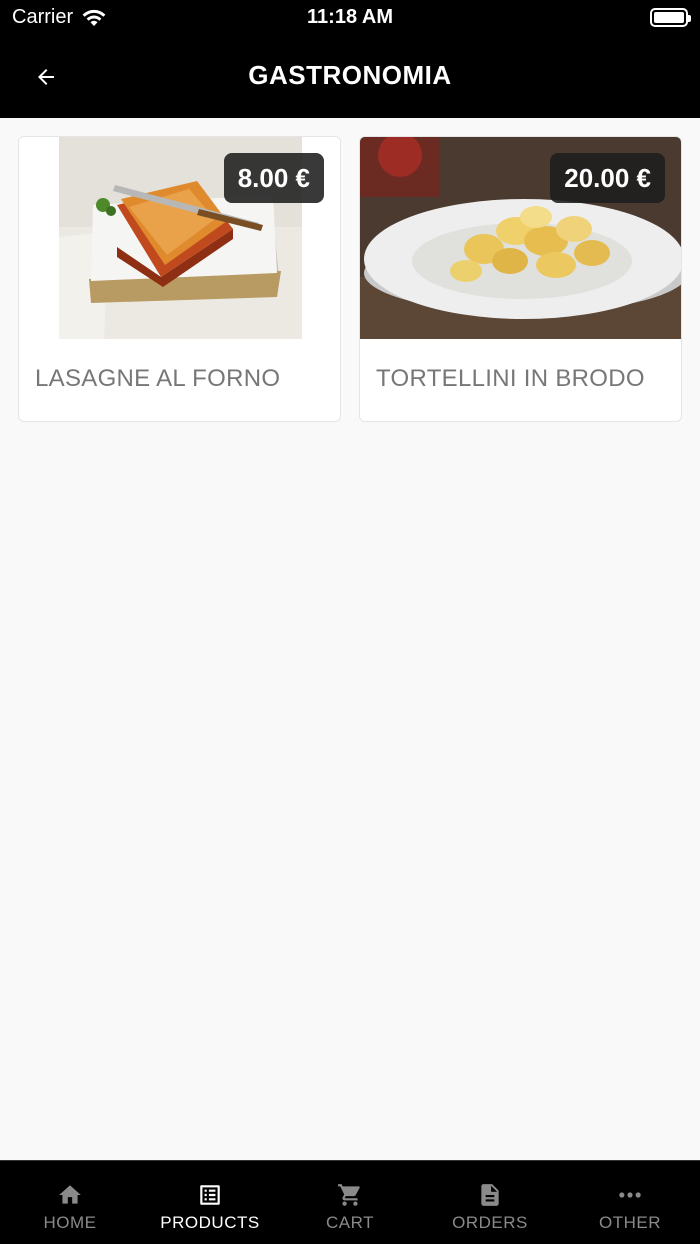  What do you see at coordinates (670, 17) in the screenshot?
I see `battery-icon` at bounding box center [670, 17].